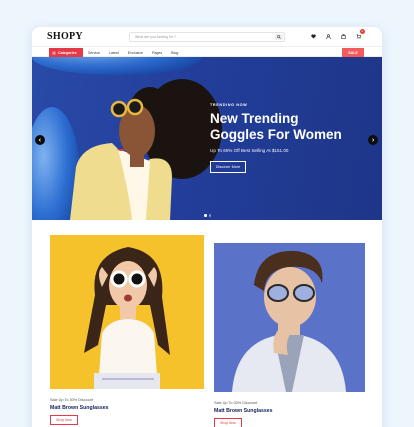 This screenshot has width=414, height=427. What do you see at coordinates (228, 167) in the screenshot?
I see `discover-more-button: Discover More` at bounding box center [228, 167].